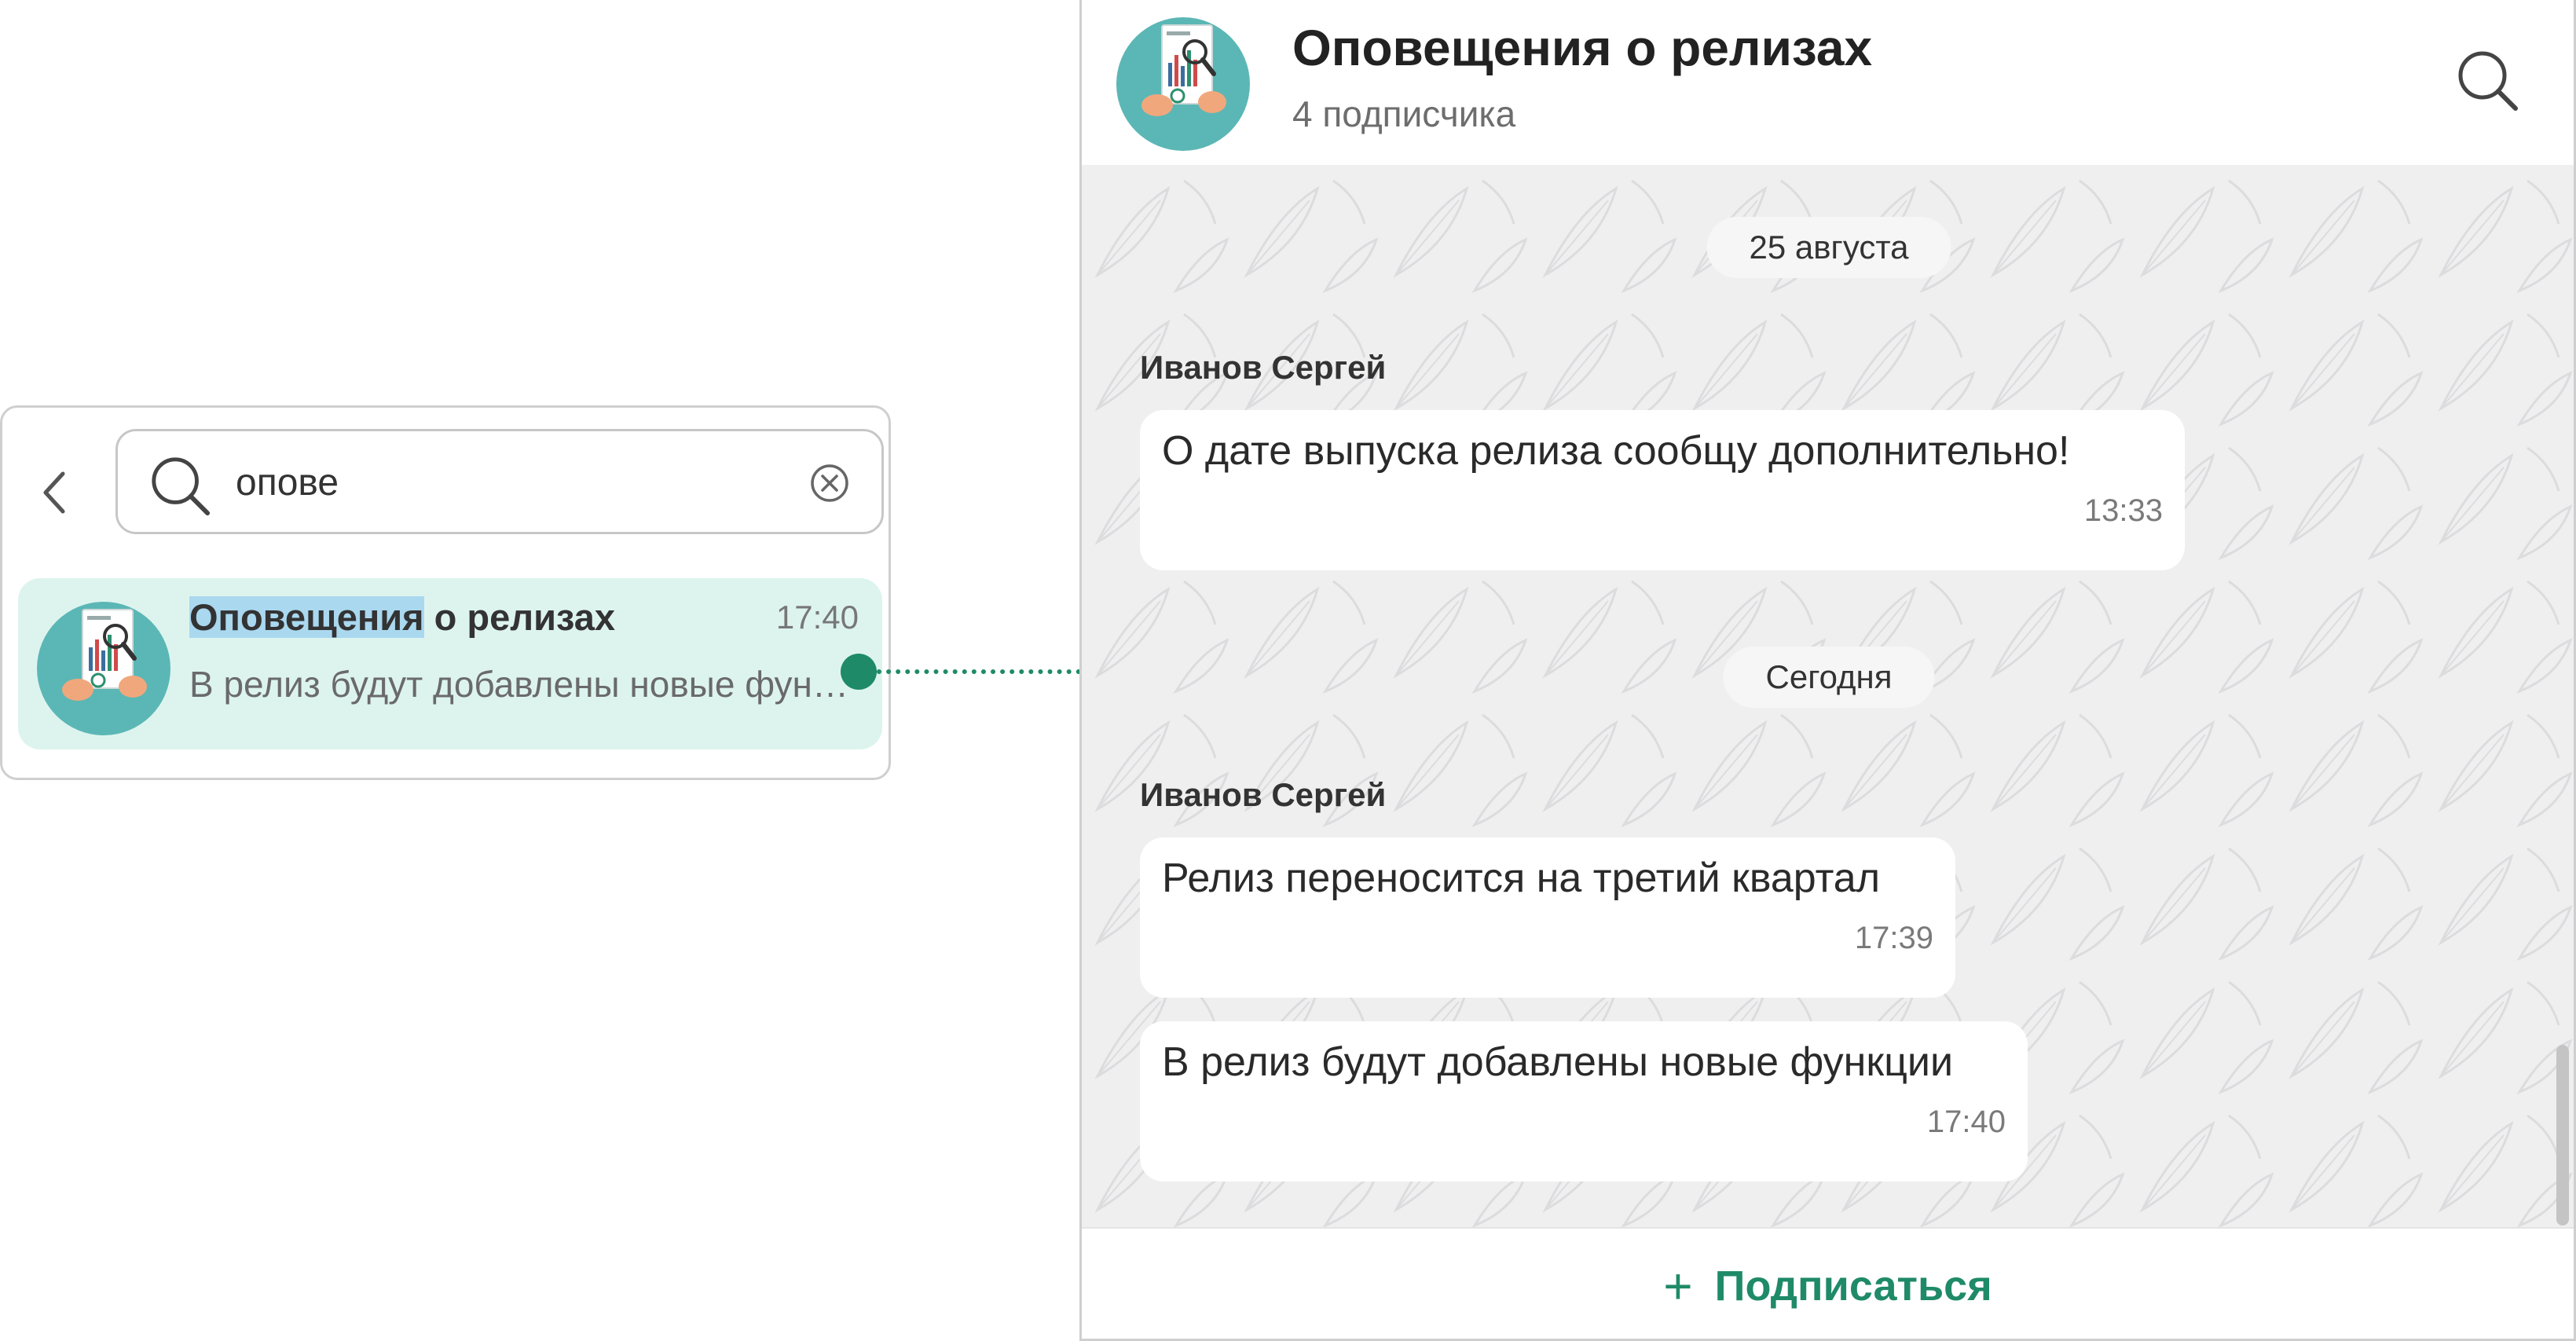  I want to click on clear-icon, so click(829, 483).